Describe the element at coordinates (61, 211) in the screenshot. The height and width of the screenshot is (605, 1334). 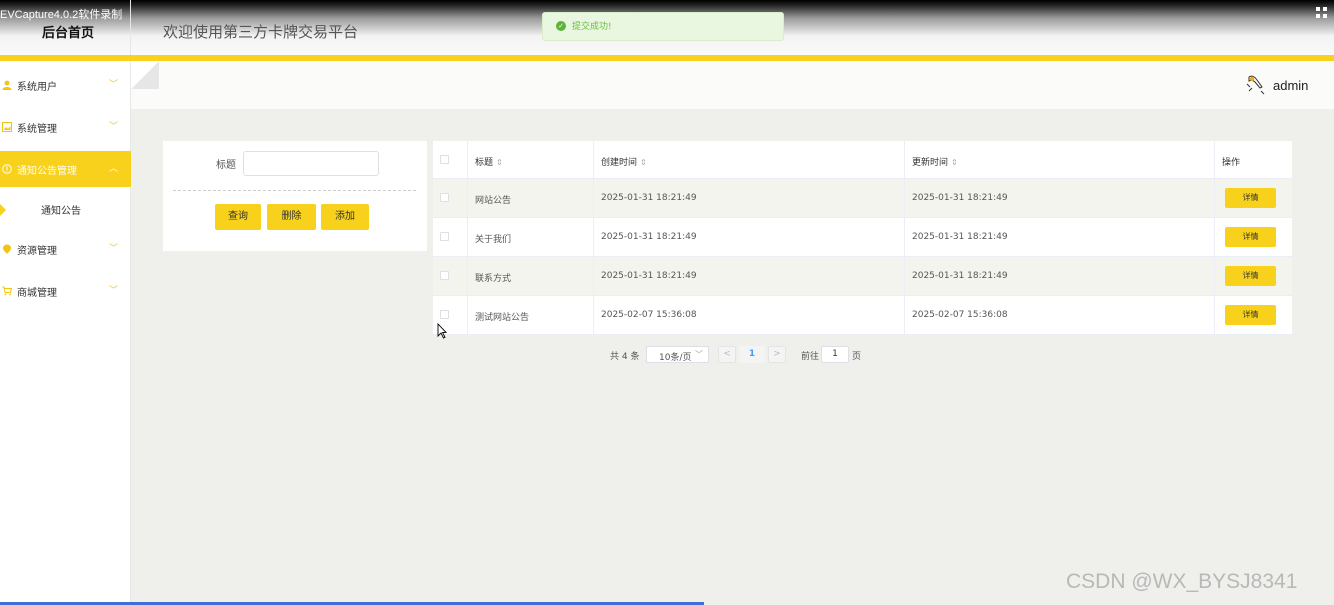
I see `sidebar-subitem-label: 通知公告` at that location.